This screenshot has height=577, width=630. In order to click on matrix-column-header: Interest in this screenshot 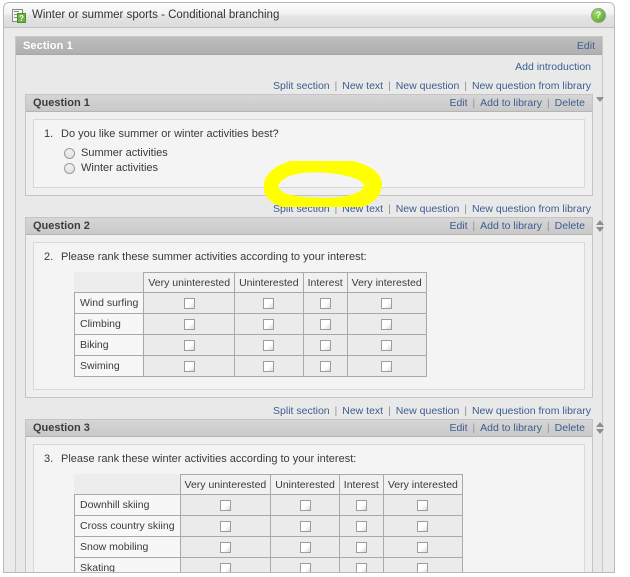, I will do `click(325, 282)`.